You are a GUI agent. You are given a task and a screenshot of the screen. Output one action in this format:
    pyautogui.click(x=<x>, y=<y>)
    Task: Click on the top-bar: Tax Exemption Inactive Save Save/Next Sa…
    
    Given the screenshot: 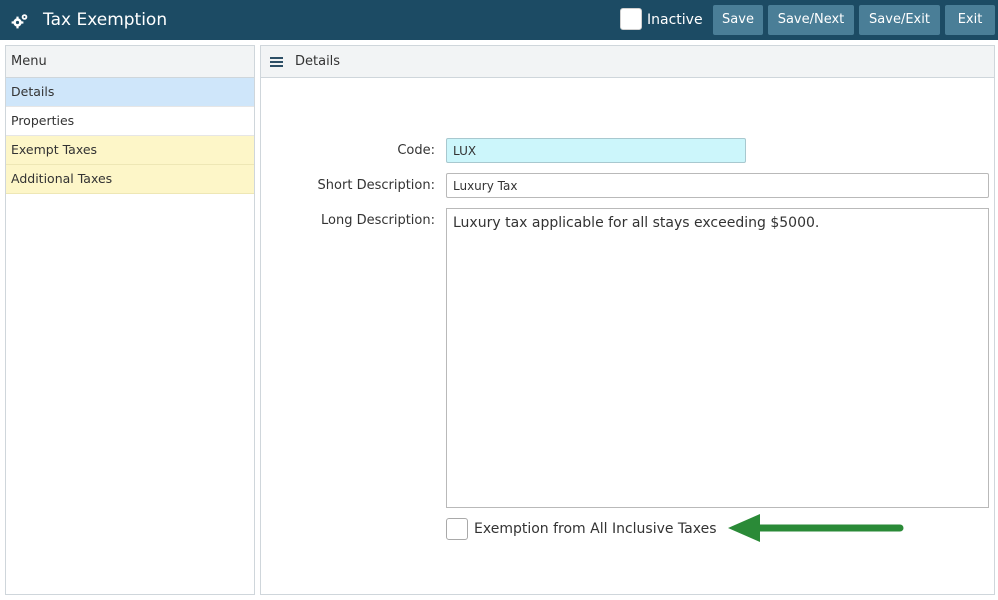 What is the action you would take?
    pyautogui.click(x=499, y=20)
    